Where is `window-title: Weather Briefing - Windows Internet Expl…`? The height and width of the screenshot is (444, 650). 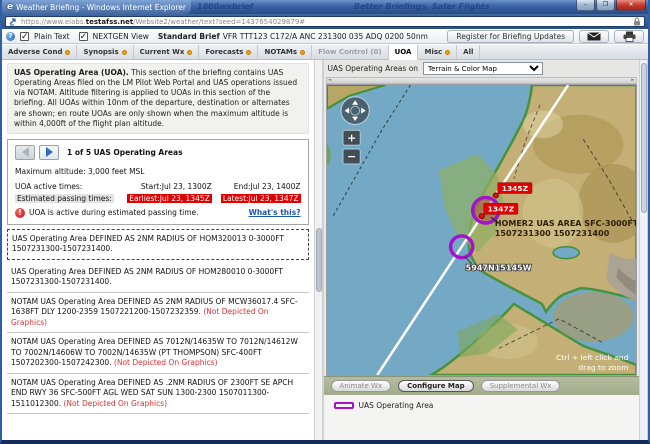 window-title: Weather Briefing - Windows Internet Expl… is located at coordinates (101, 7).